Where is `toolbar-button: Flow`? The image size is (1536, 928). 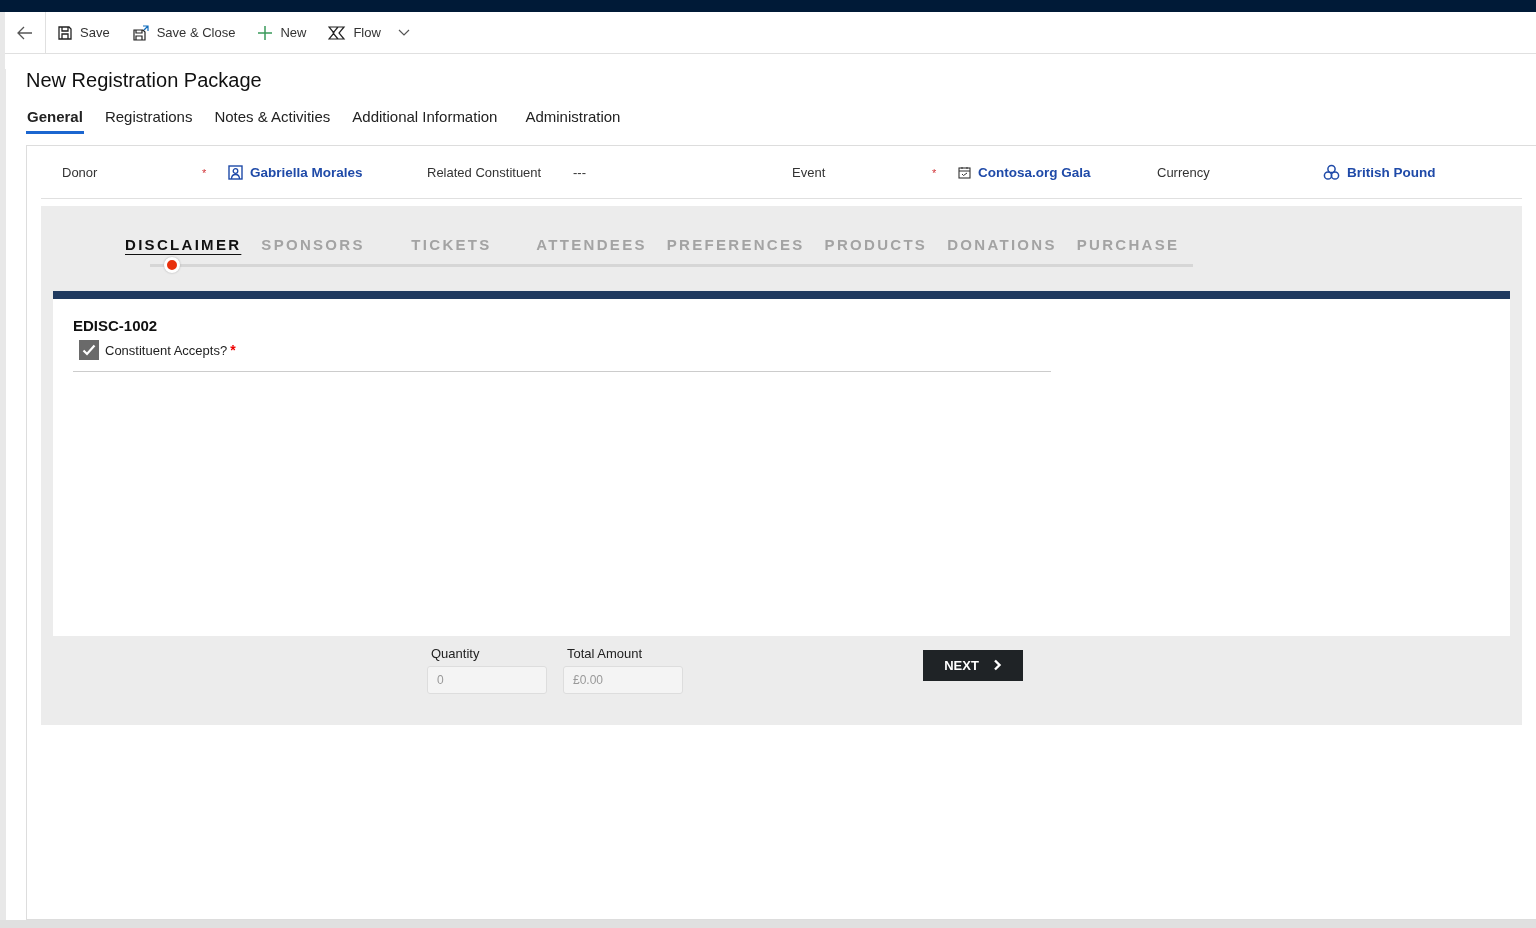 toolbar-button: Flow is located at coordinates (354, 32).